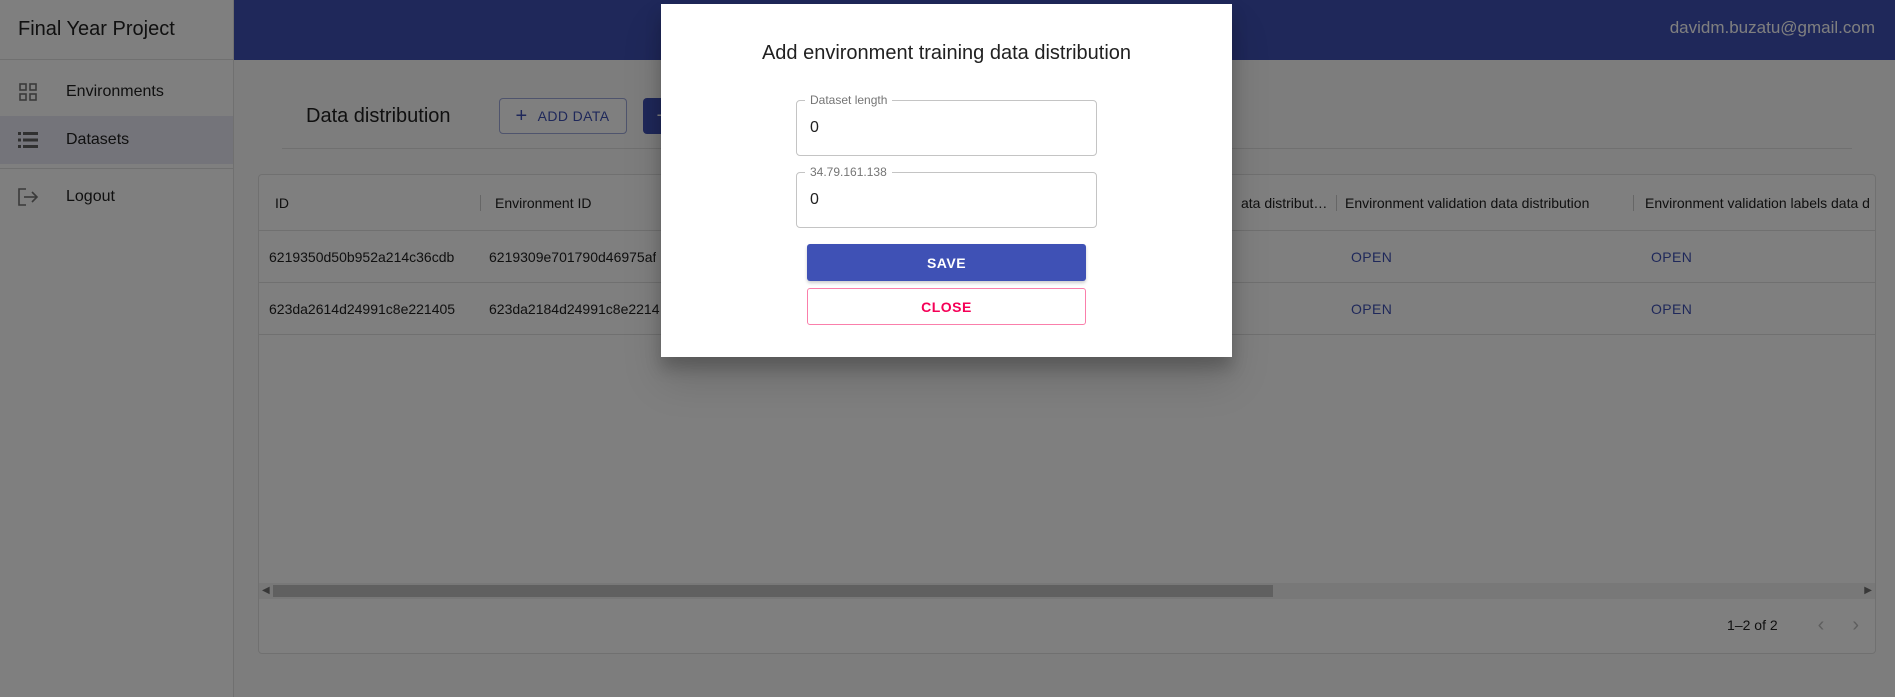  What do you see at coordinates (946, 128) in the screenshot?
I see `dataset-length-input` at bounding box center [946, 128].